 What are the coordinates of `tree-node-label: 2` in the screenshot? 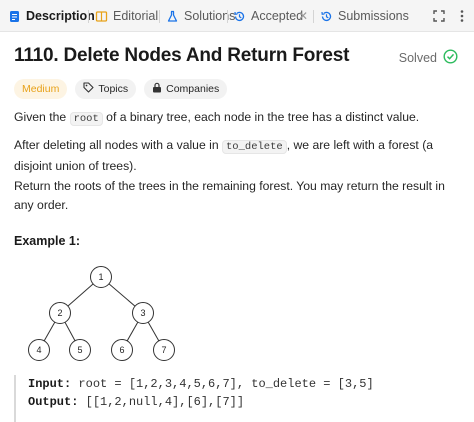 It's located at (59, 313).